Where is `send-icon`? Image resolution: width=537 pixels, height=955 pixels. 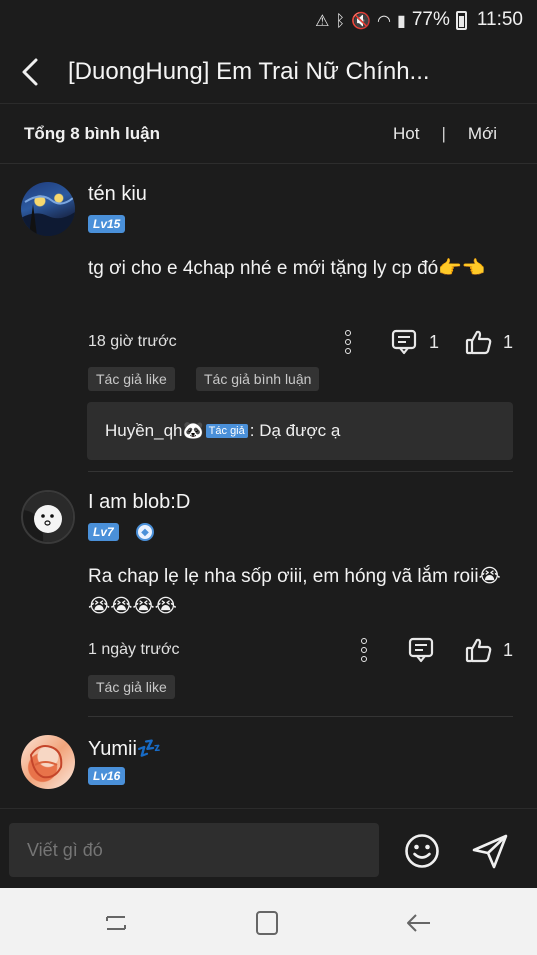
send-icon is located at coordinates (490, 851).